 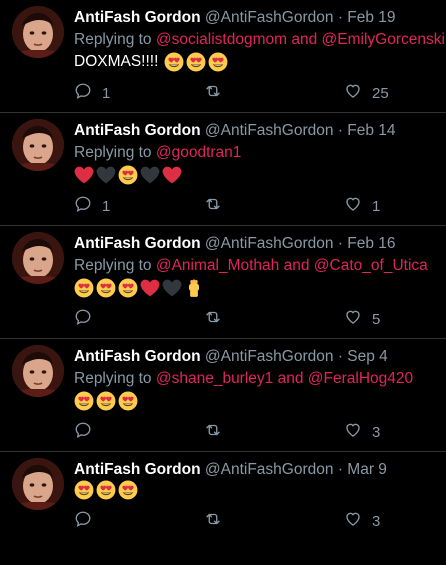 I want to click on replying-to-link: @EmilyGorcenski, so click(x=383, y=39).